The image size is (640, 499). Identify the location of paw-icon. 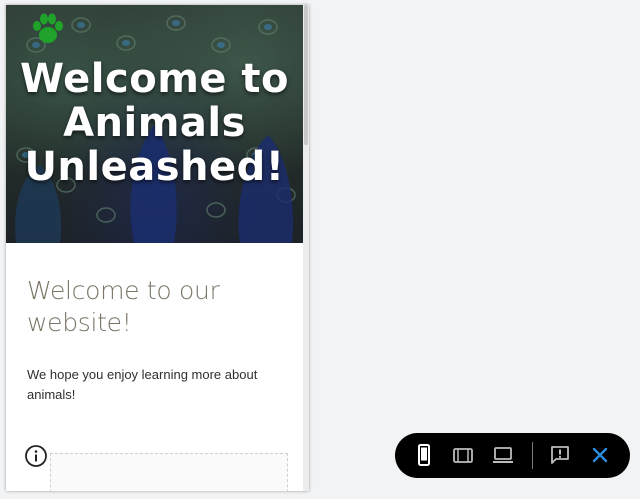
(48, 28).